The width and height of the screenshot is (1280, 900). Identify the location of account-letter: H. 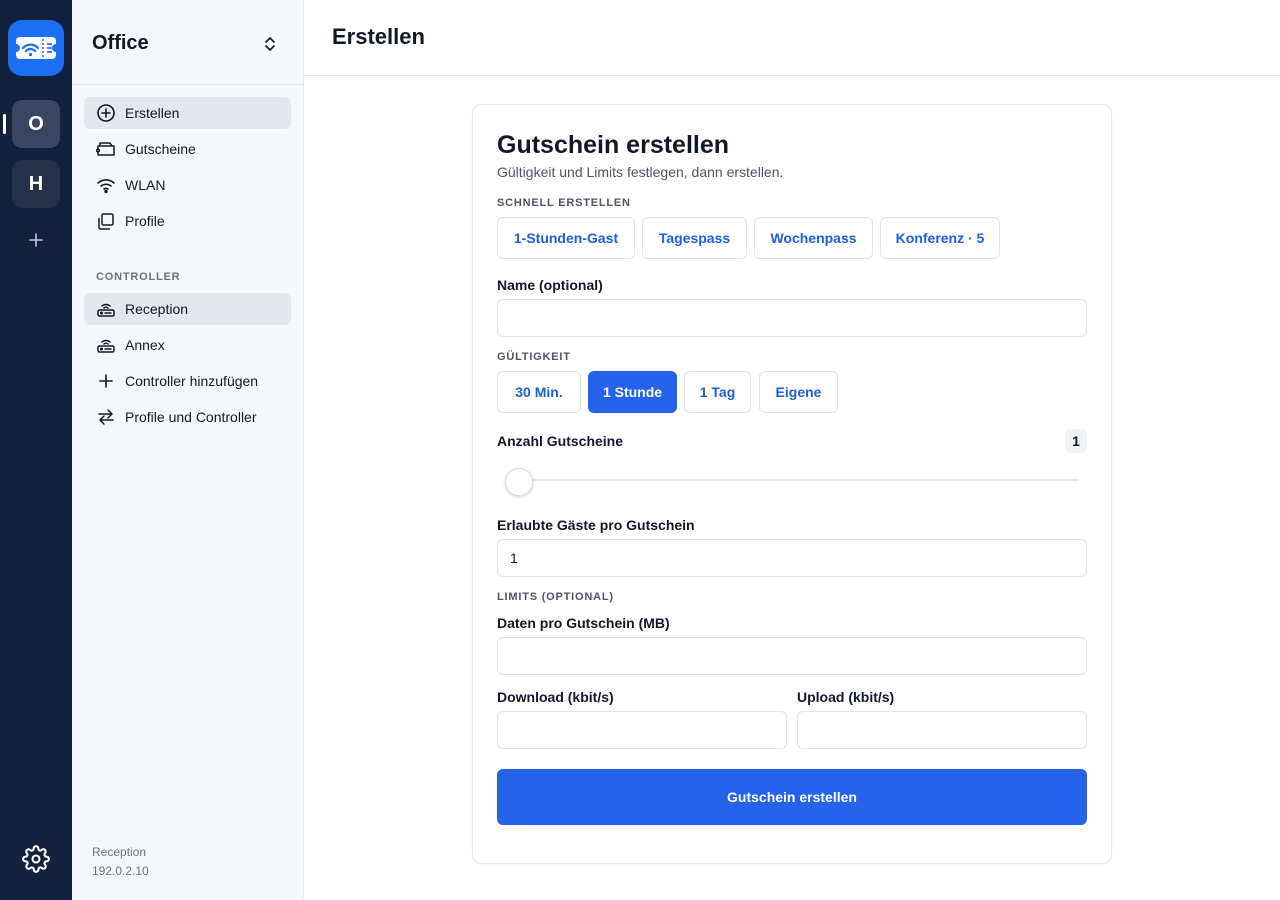
(36, 183).